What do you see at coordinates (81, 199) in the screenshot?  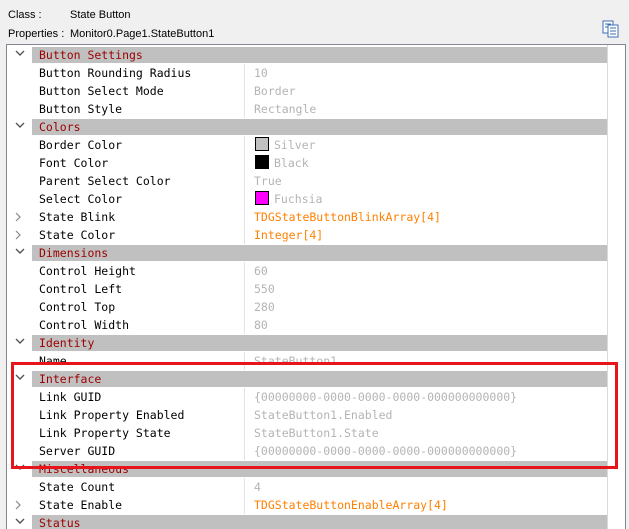 I see `property-name: Select Color` at bounding box center [81, 199].